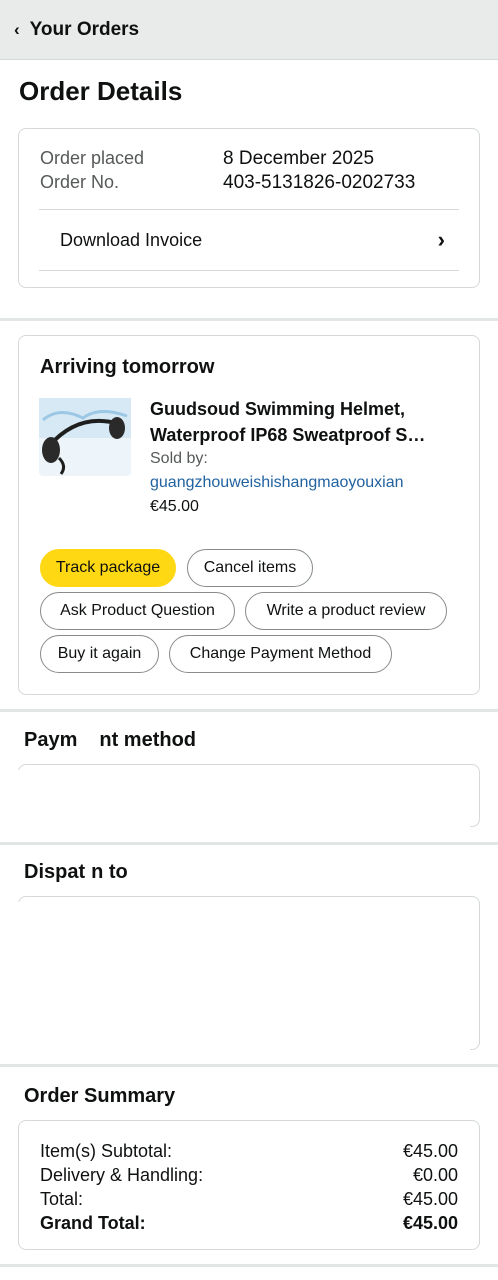 This screenshot has height=1280, width=498. I want to click on chevron-right-icon: ›, so click(441, 239).